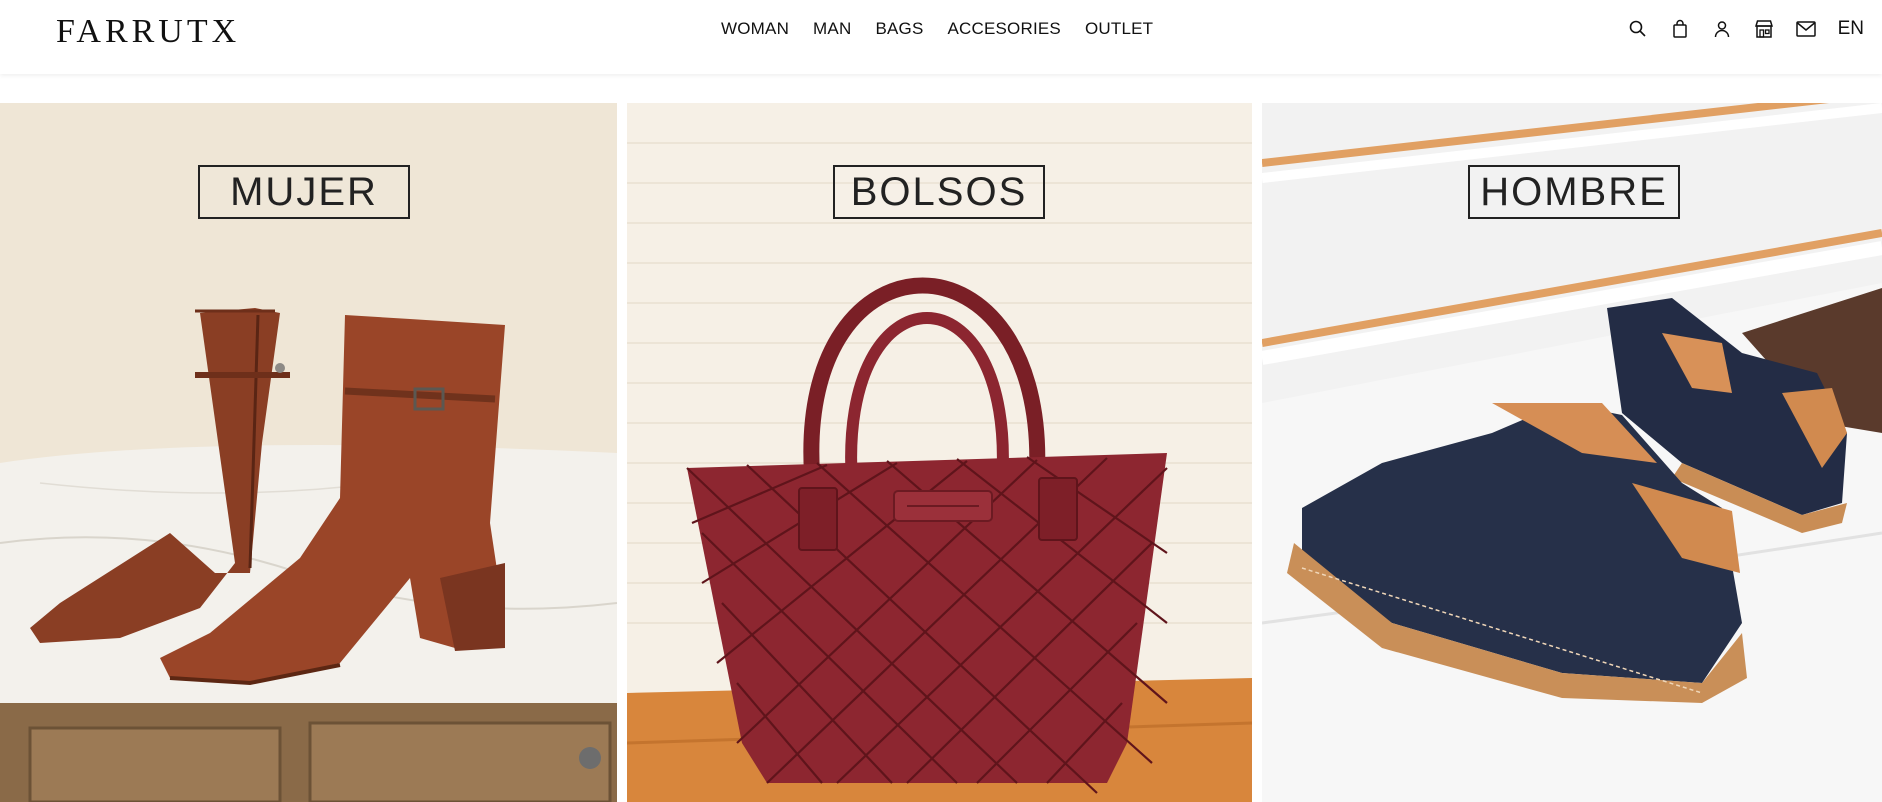 Image resolution: width=1882 pixels, height=802 pixels. Describe the element at coordinates (1764, 29) in the screenshot. I see `store-icon` at that location.